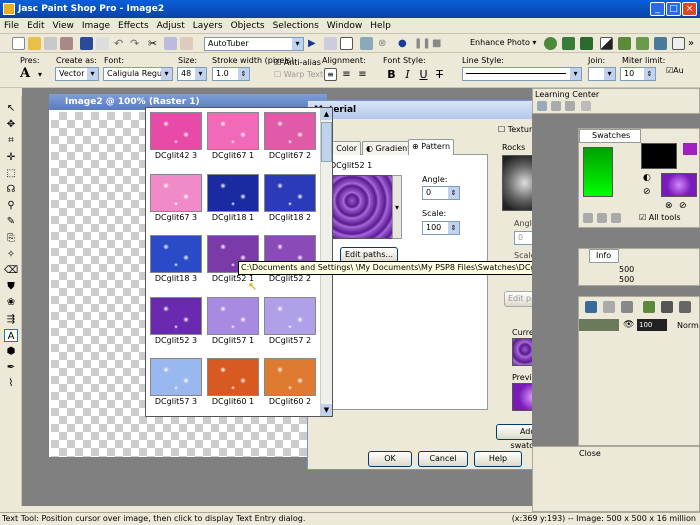 Image resolution: width=700 pixels, height=525 pixels. Describe the element at coordinates (498, 459) in the screenshot. I see `help-button: Help` at that location.